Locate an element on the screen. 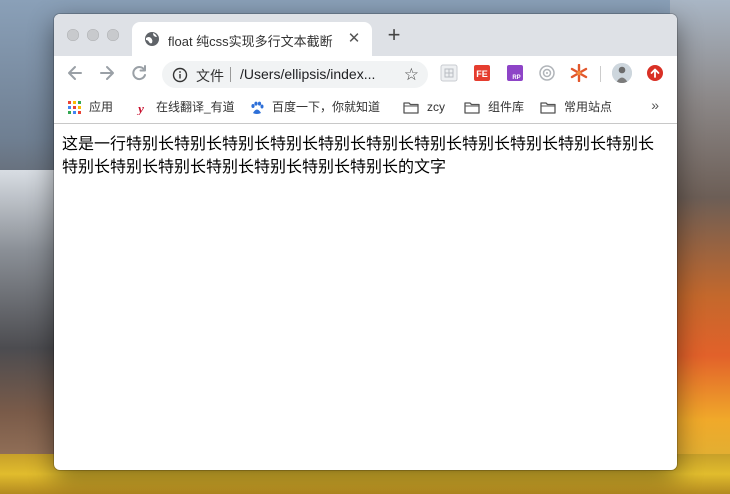 The height and width of the screenshot is (494, 730). desktop-wallpaper-right is located at coordinates (700, 247).